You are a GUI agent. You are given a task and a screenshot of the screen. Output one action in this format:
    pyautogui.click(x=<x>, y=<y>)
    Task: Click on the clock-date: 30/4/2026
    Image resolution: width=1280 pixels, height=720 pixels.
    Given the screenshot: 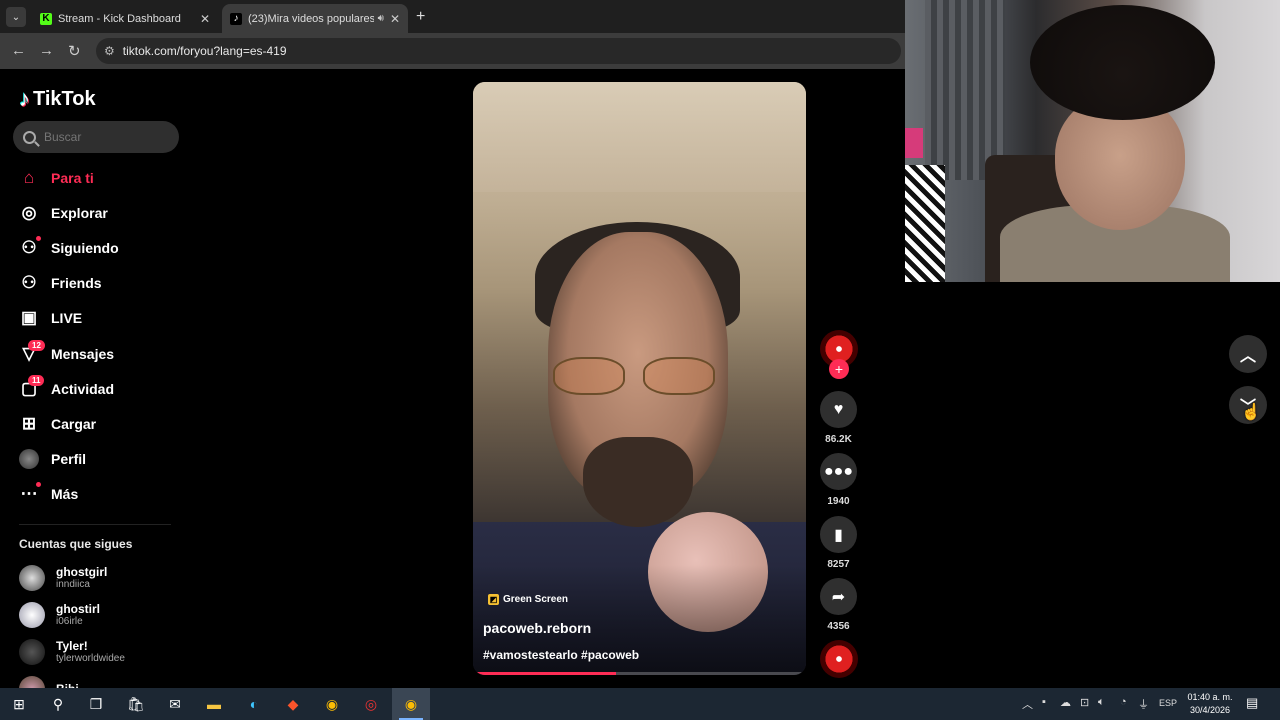 What is the action you would take?
    pyautogui.click(x=1210, y=710)
    